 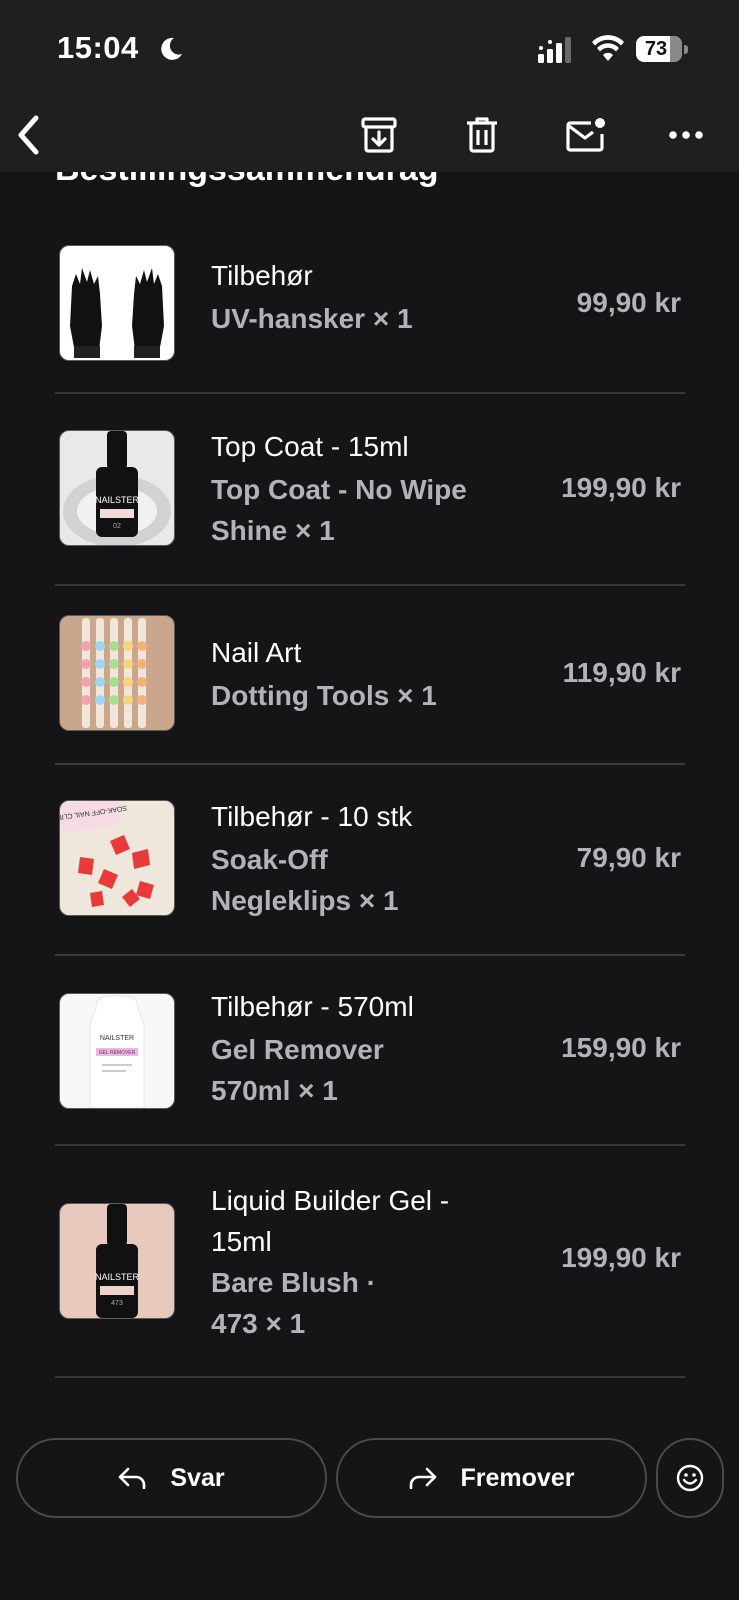 What do you see at coordinates (256, 652) in the screenshot?
I see `item-title: Nail Art` at bounding box center [256, 652].